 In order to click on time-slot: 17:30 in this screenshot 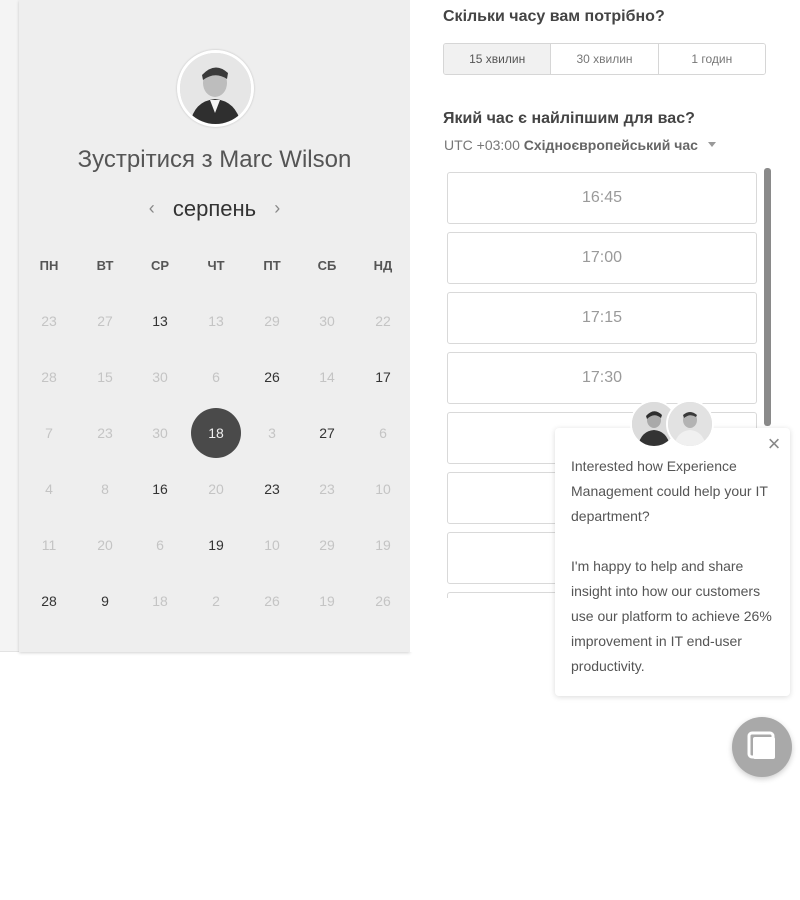, I will do `click(602, 378)`.